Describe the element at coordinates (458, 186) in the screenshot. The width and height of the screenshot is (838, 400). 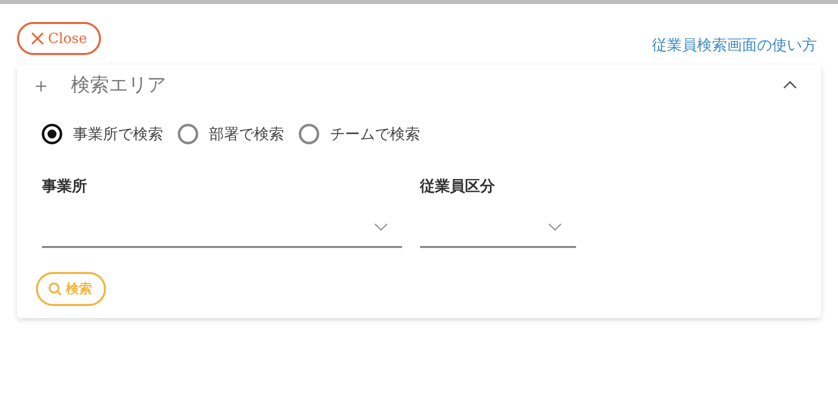
I see `field-label: 従業員区分` at that location.